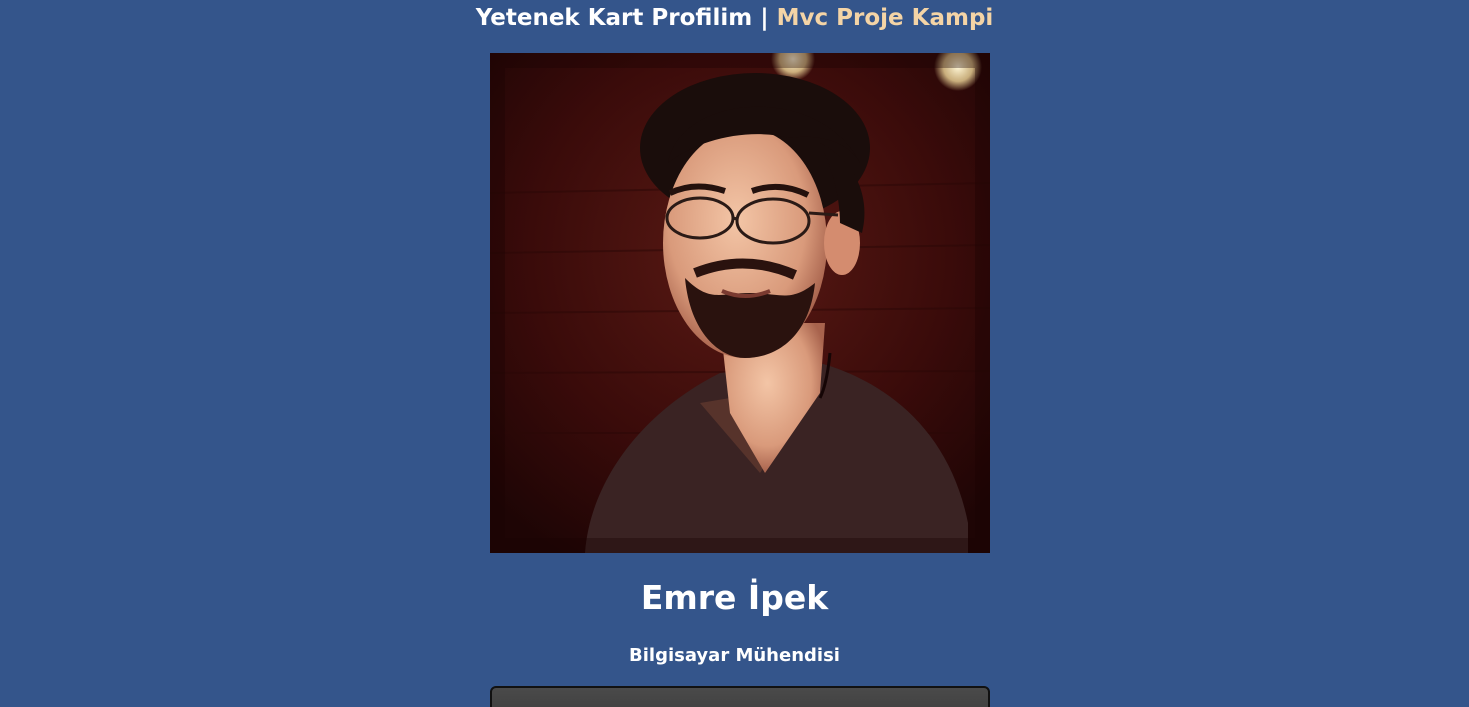 This screenshot has width=1469, height=707. Describe the element at coordinates (734, 597) in the screenshot. I see `profile-name: Emre İpek` at that location.